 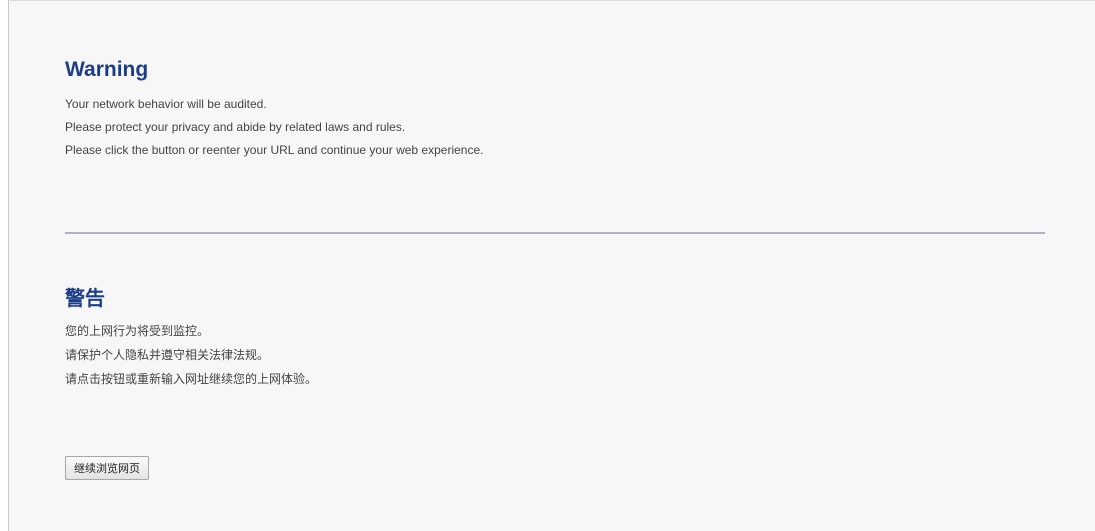 What do you see at coordinates (166, 104) in the screenshot?
I see `english-line-audited: Your network behavior will be audited.` at bounding box center [166, 104].